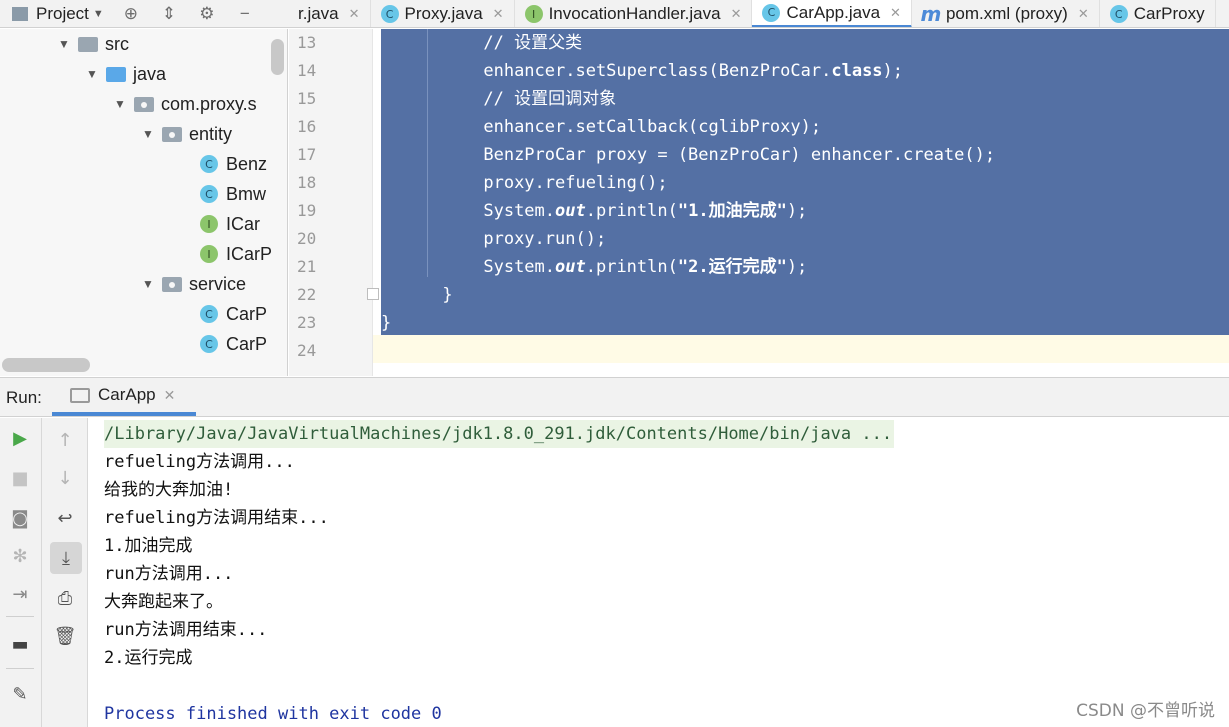  I want to click on pin-icon: ✎, so click(20, 694).